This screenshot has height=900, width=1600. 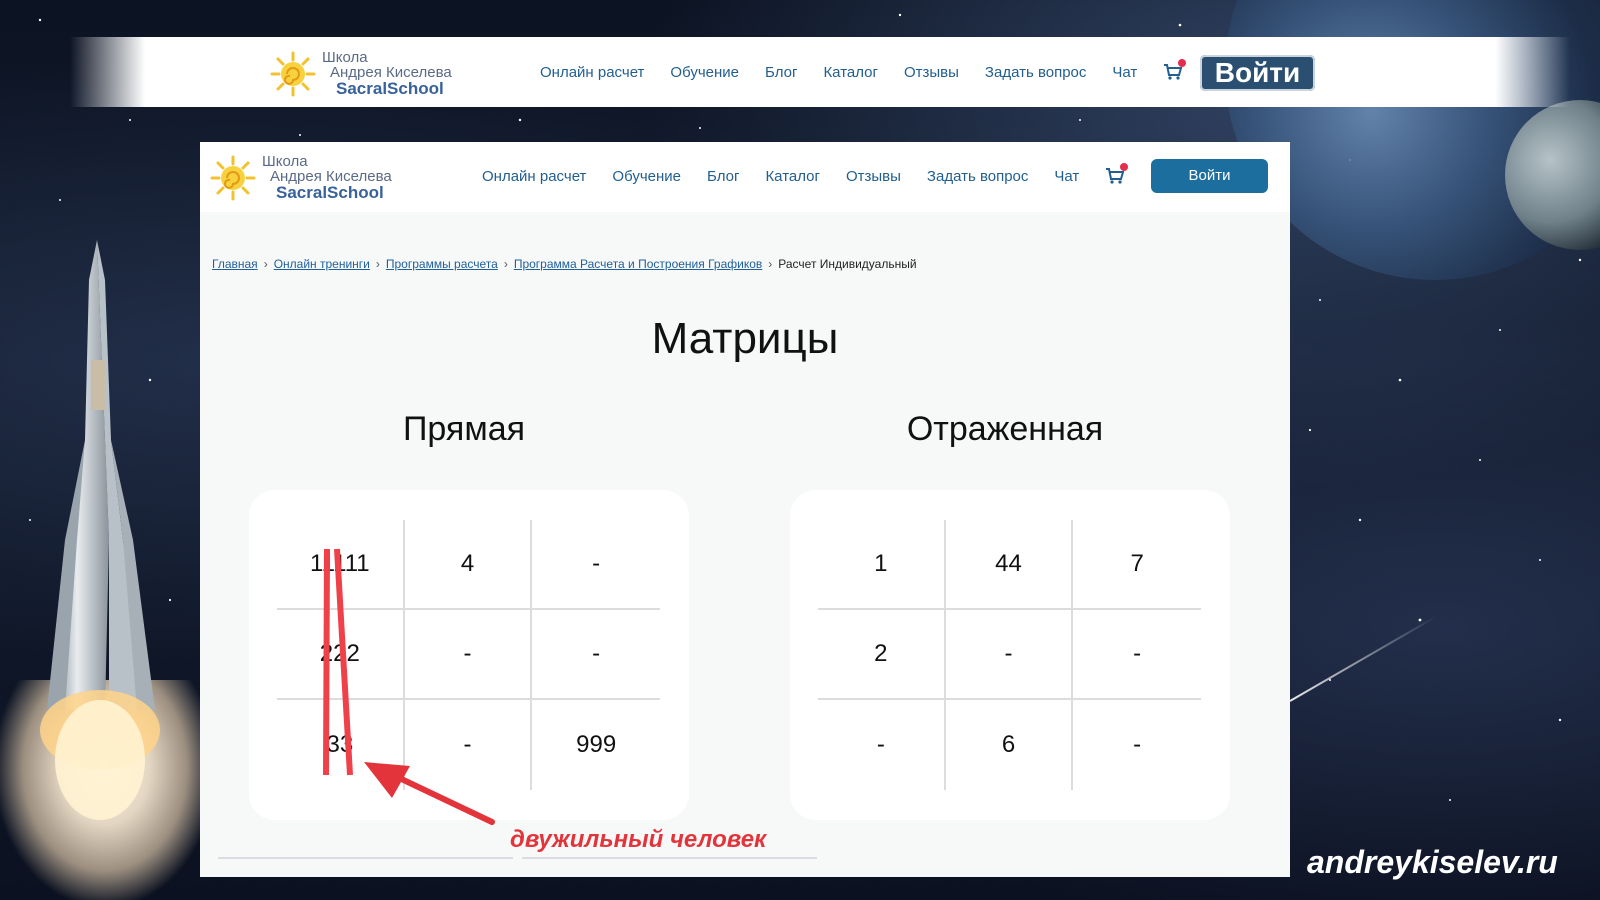 What do you see at coordinates (464, 429) in the screenshot?
I see `direct-matrix-title: Прямая` at bounding box center [464, 429].